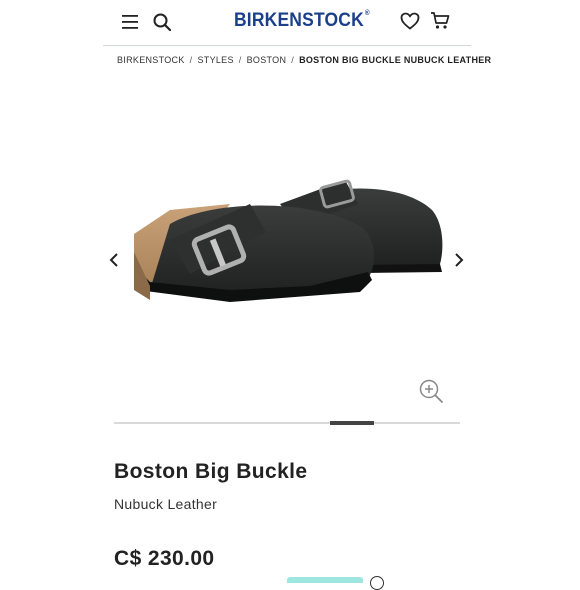  Describe the element at coordinates (114, 260) in the screenshot. I see `chevron-left-icon` at that location.